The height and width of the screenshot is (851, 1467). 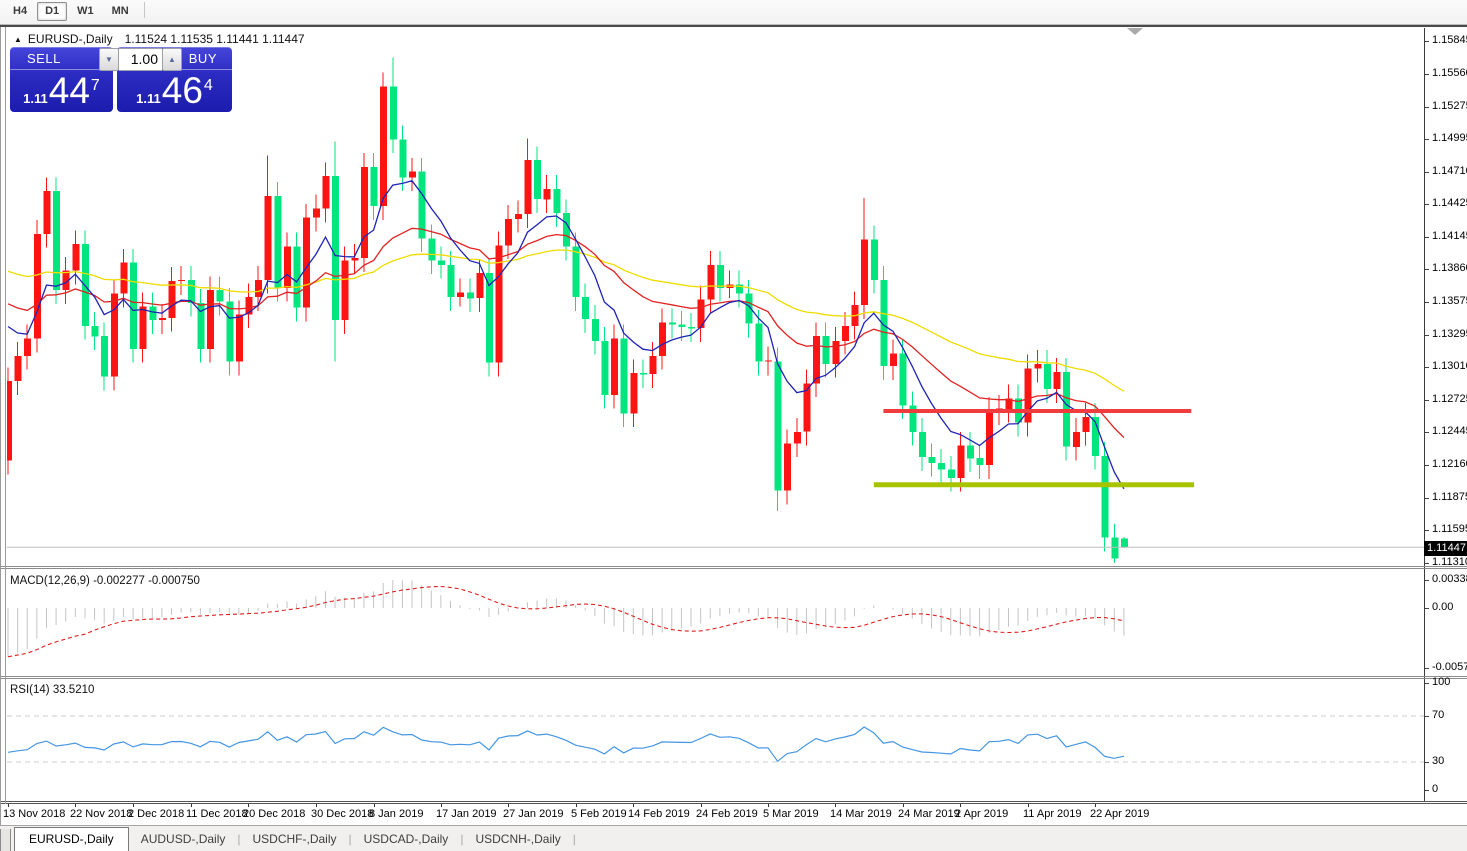 What do you see at coordinates (5, 840) in the screenshot?
I see `tab-scroller` at bounding box center [5, 840].